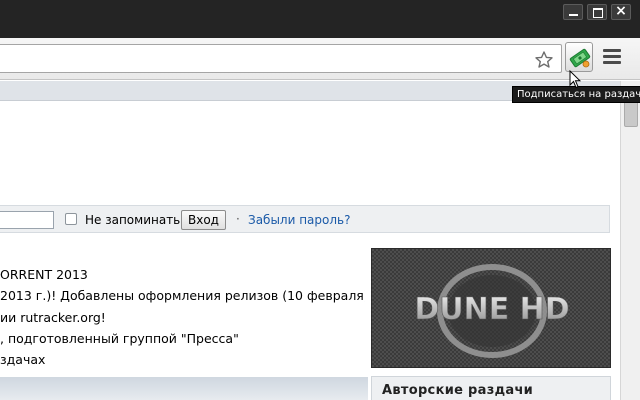 This screenshot has width=640, height=400. What do you see at coordinates (630, 240) in the screenshot?
I see `vertical-scrollbar` at bounding box center [630, 240].